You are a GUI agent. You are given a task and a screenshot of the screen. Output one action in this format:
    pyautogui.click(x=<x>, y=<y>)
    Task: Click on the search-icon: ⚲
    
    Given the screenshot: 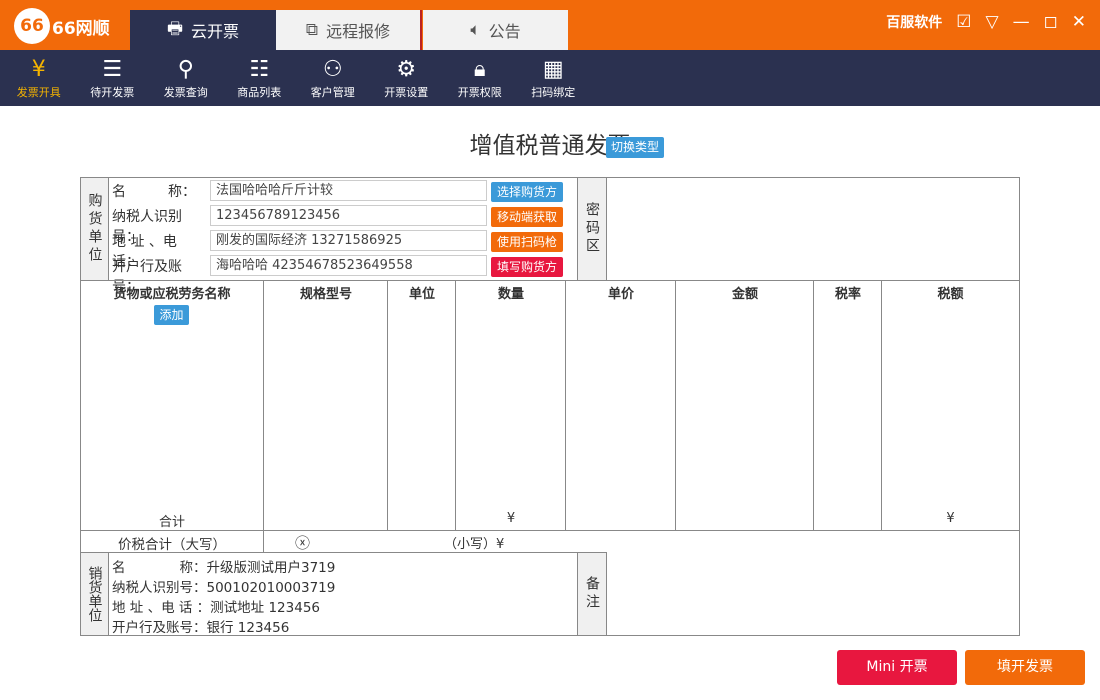 What is the action you would take?
    pyautogui.click(x=185, y=69)
    